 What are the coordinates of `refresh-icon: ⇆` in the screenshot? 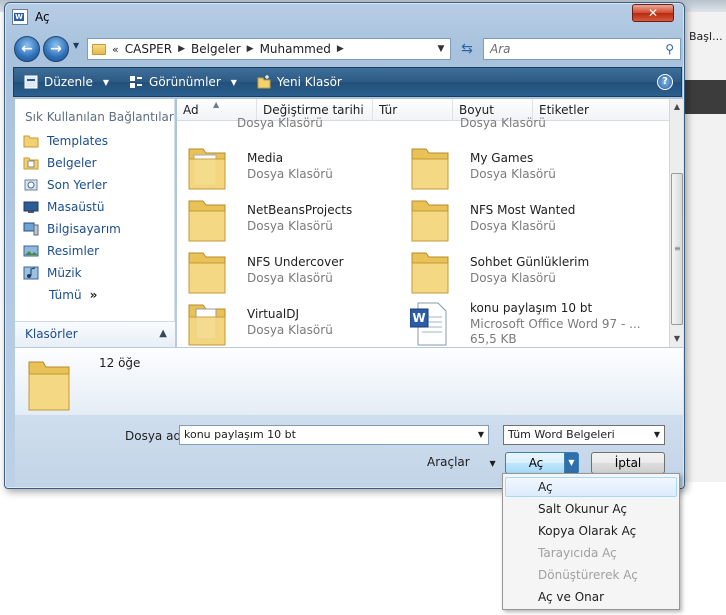 It's located at (467, 49).